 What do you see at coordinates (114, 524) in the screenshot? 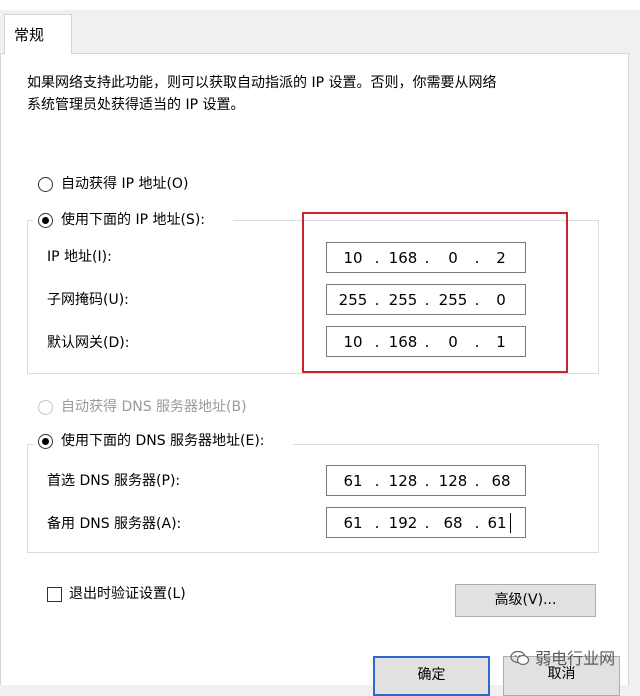
I see `alternate-dns-label: 备用 DNS 服务器(A):` at bounding box center [114, 524].